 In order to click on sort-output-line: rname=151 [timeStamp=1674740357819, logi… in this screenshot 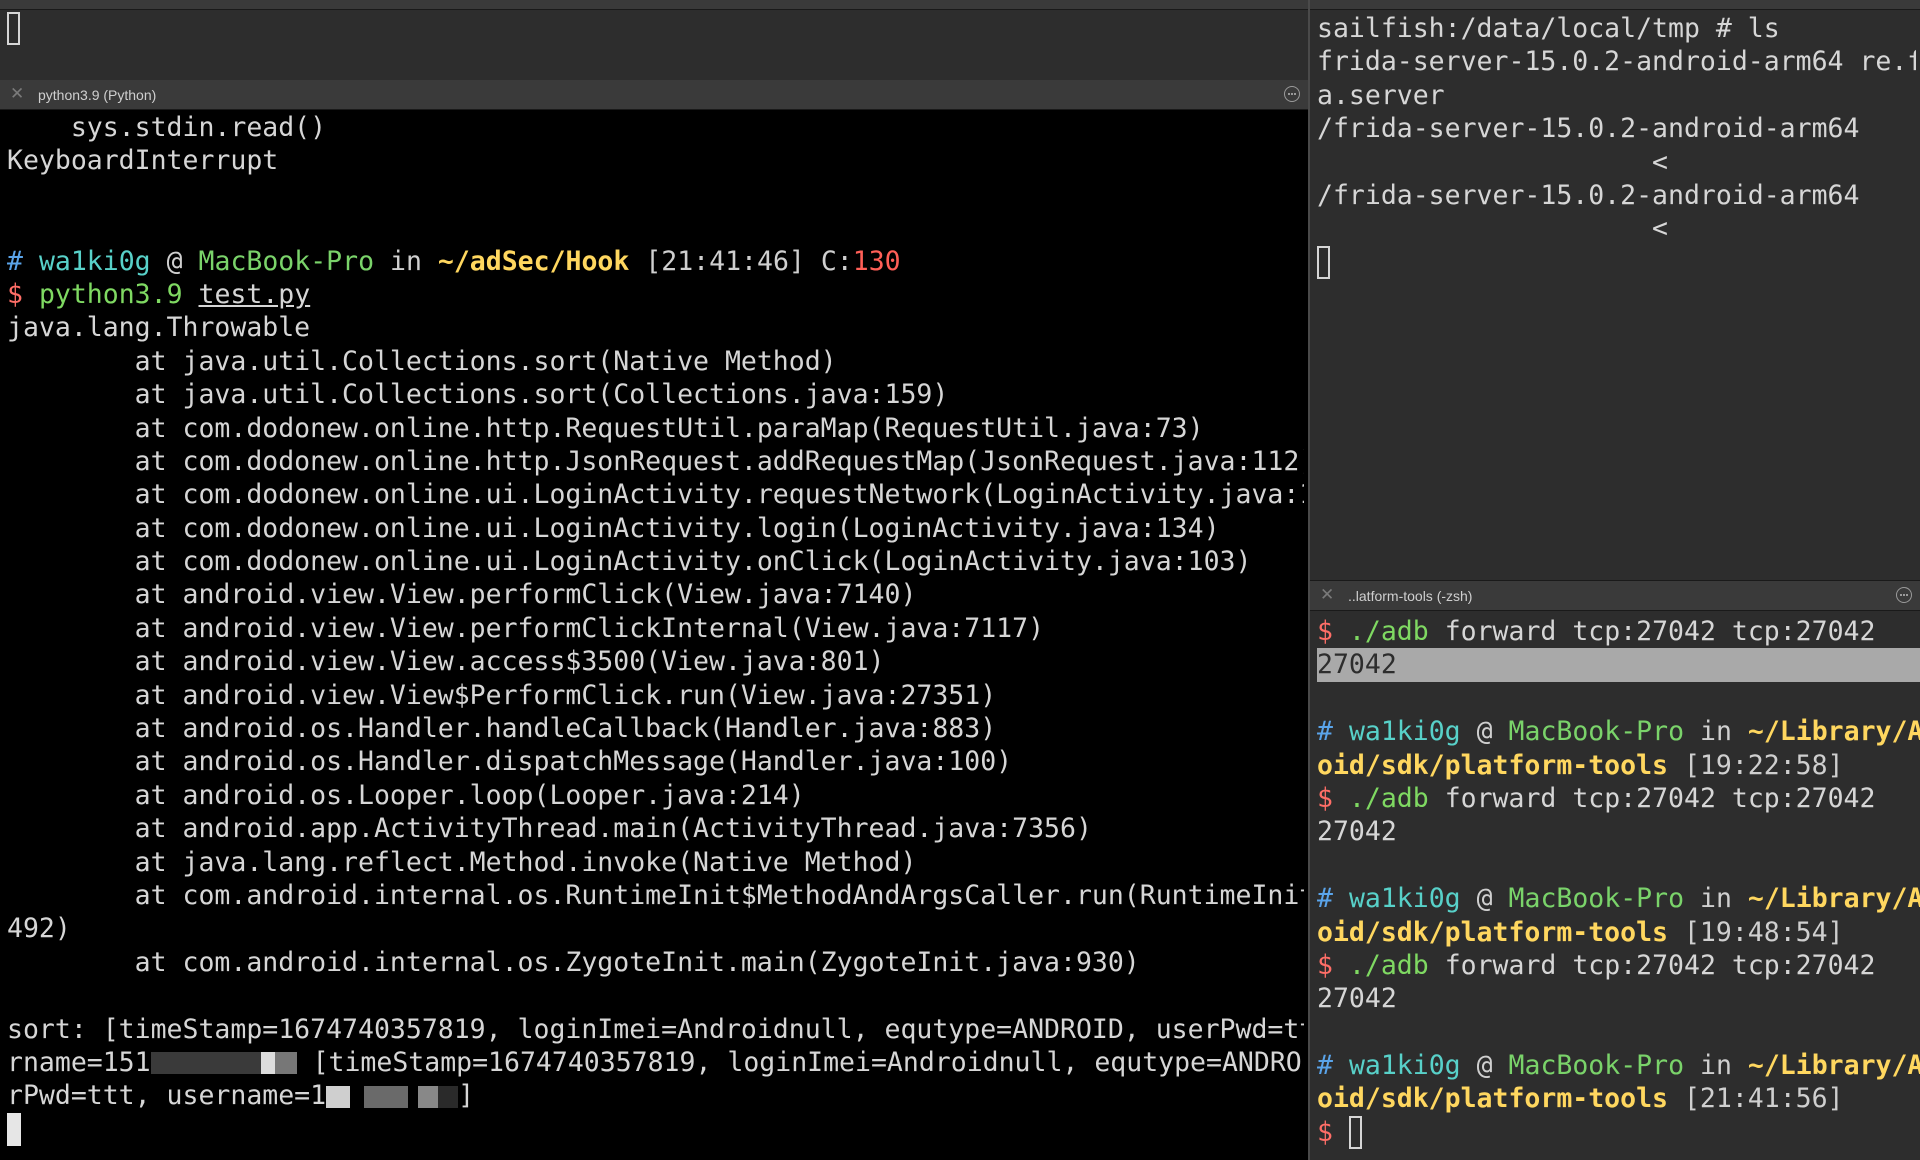, I will do `click(655, 1062)`.